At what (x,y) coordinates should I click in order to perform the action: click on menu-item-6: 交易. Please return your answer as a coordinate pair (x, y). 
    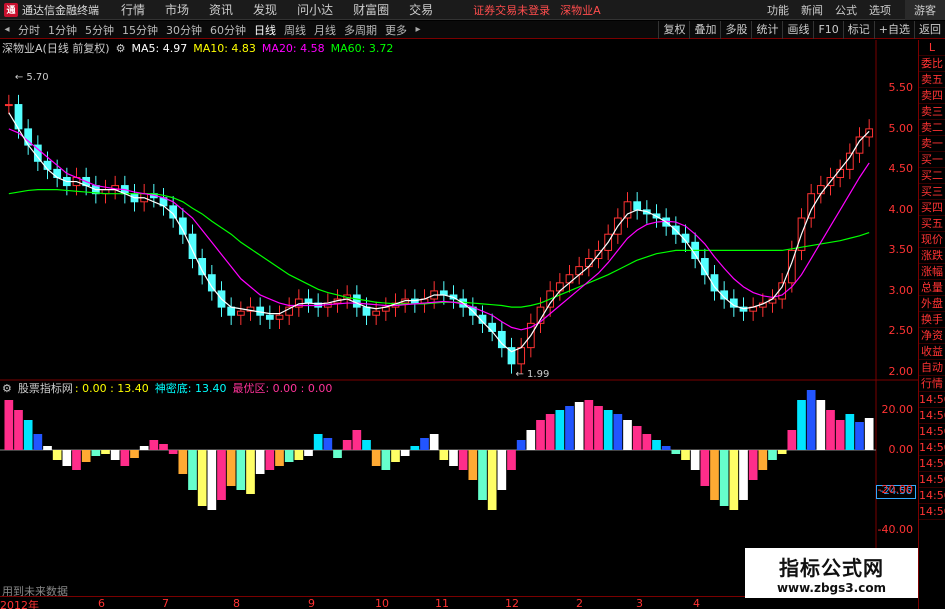
    Looking at the image, I should click on (421, 9).